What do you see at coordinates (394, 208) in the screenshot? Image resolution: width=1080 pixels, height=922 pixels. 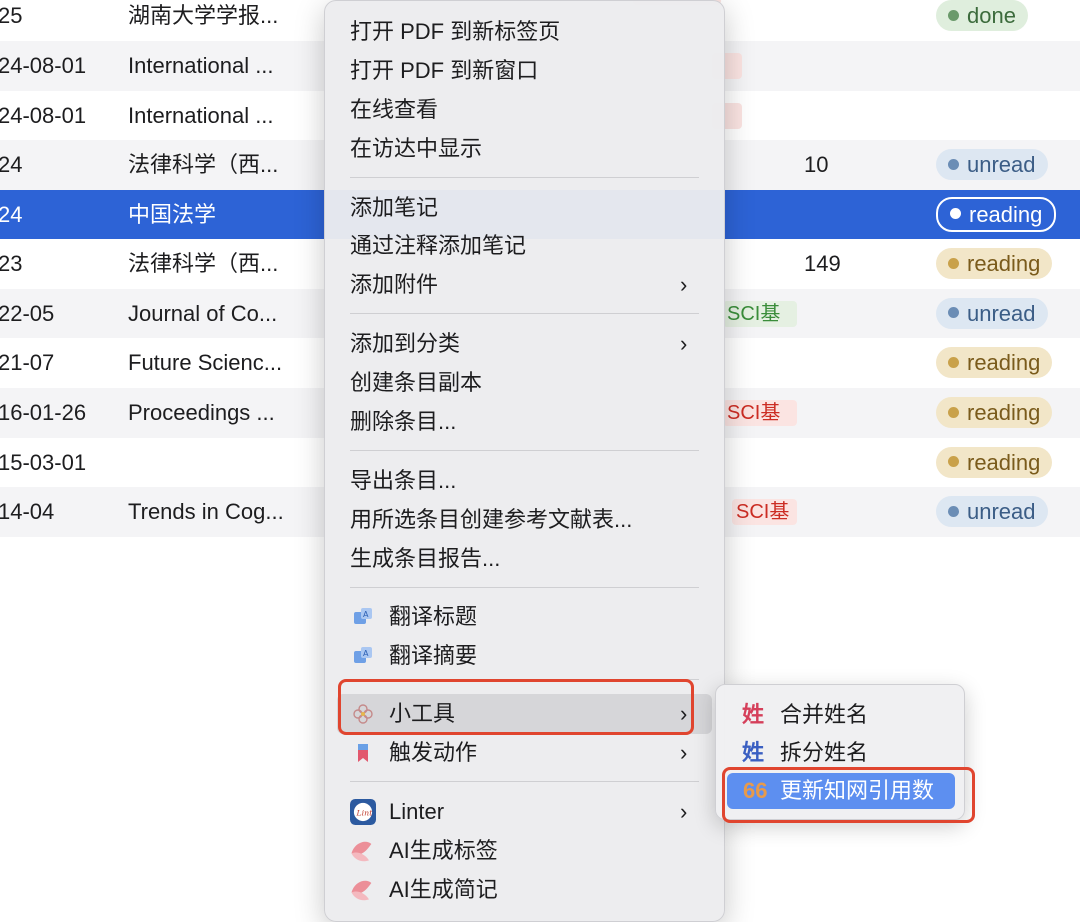 I see `menu-item-add-note: 添加笔记` at bounding box center [394, 208].